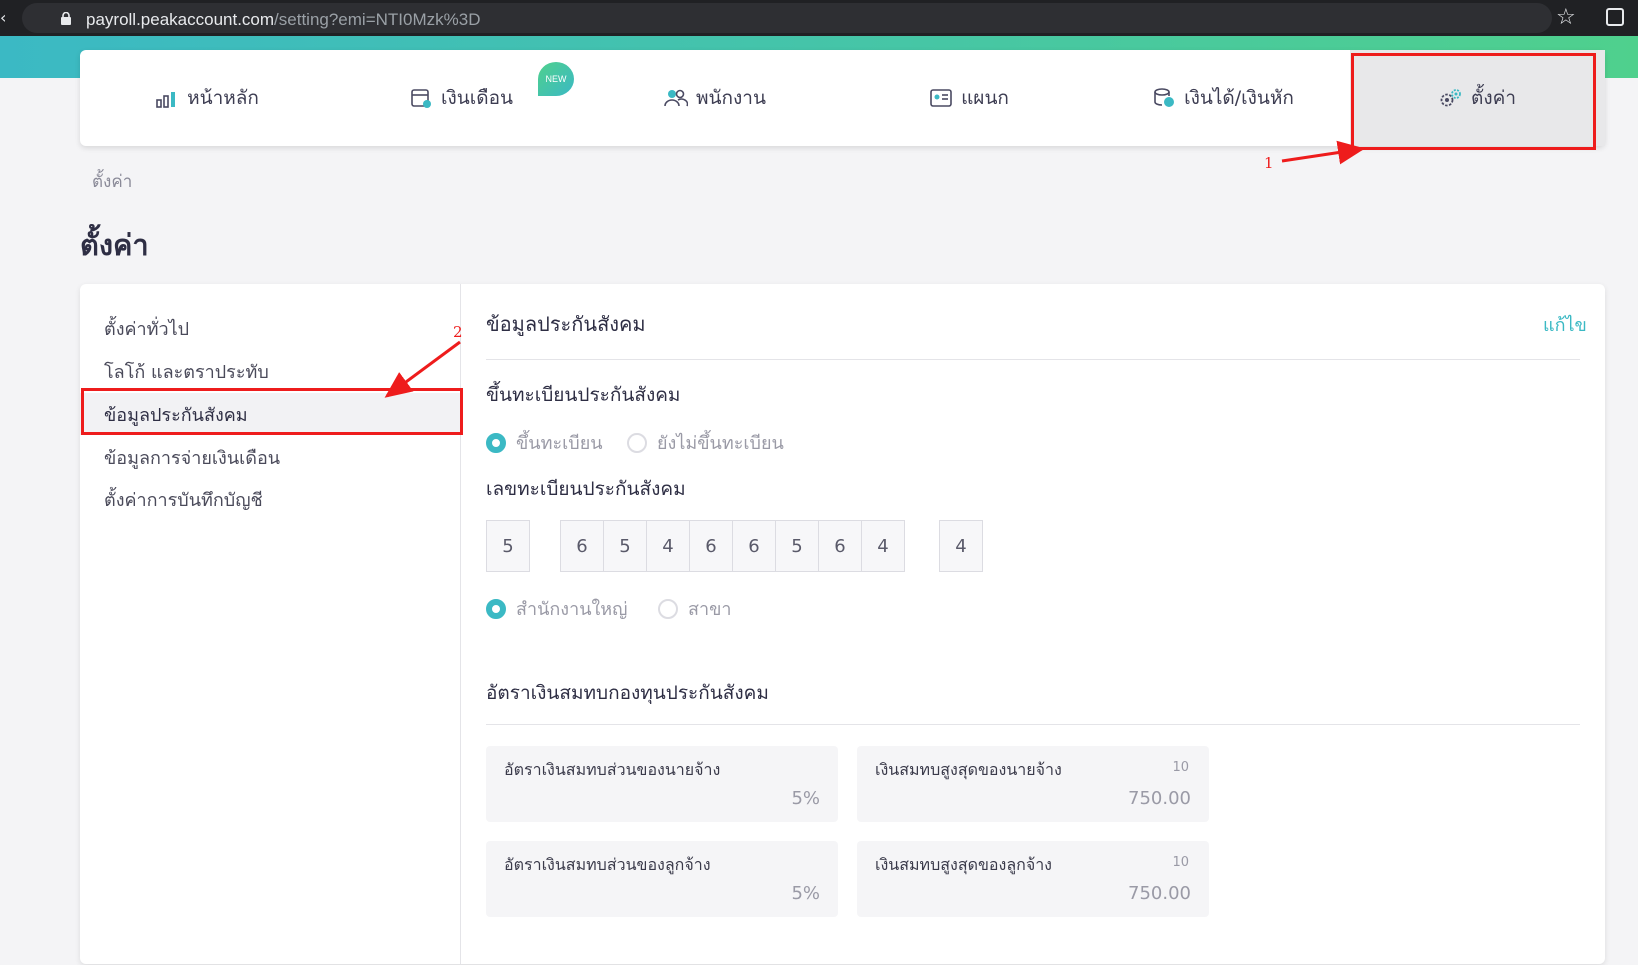 This screenshot has width=1638, height=965. Describe the element at coordinates (271, 371) in the screenshot. I see `sidebar-item-logo-stamp: โลโก้ และตราประทับ` at that location.